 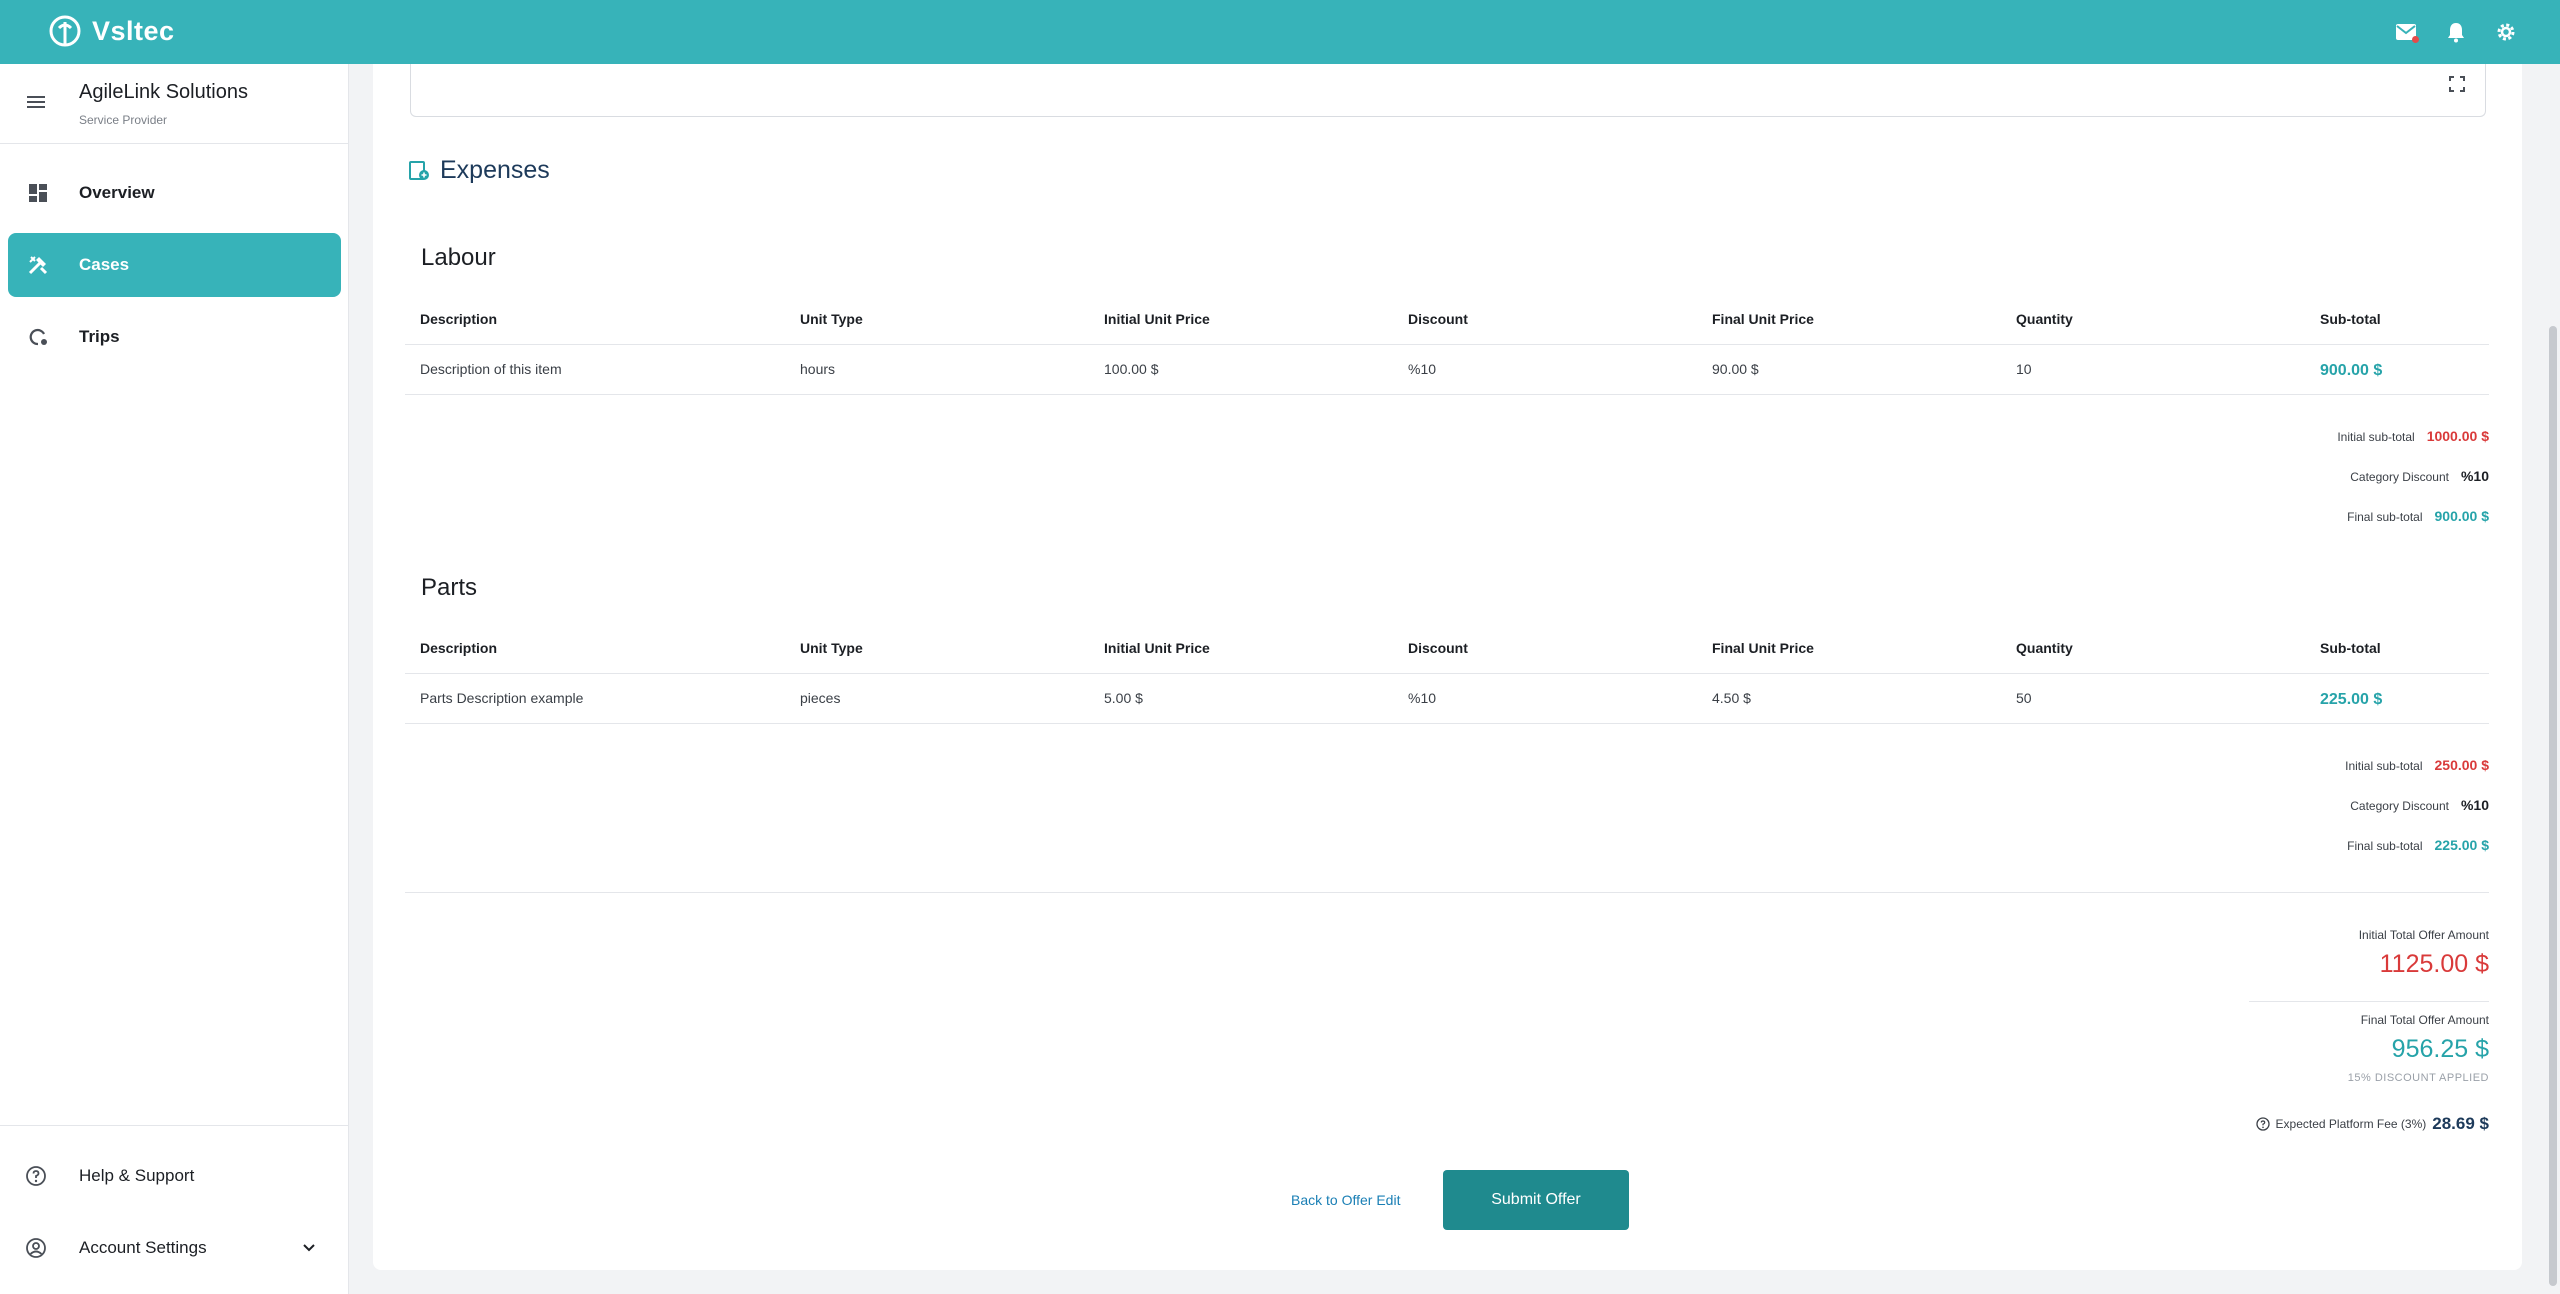 What do you see at coordinates (36, 1248) in the screenshot?
I see `account-icon` at bounding box center [36, 1248].